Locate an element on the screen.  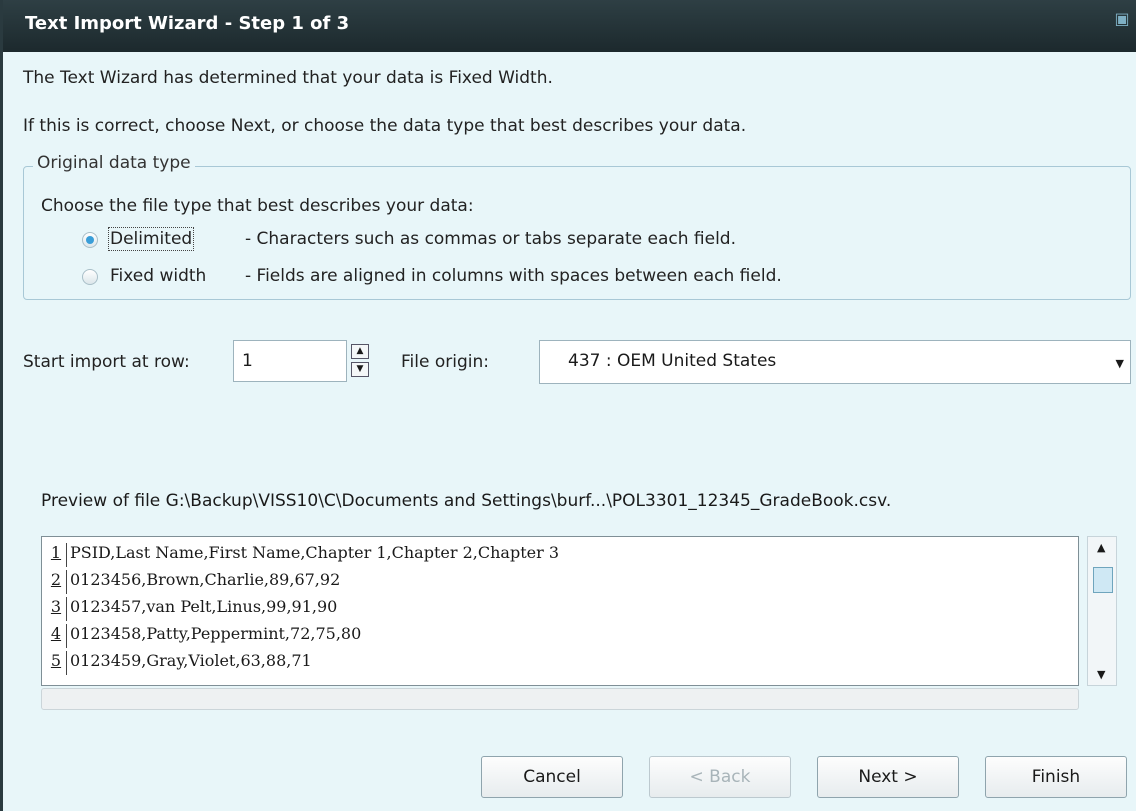
delimited-label: Delimited is located at coordinates (151, 239).